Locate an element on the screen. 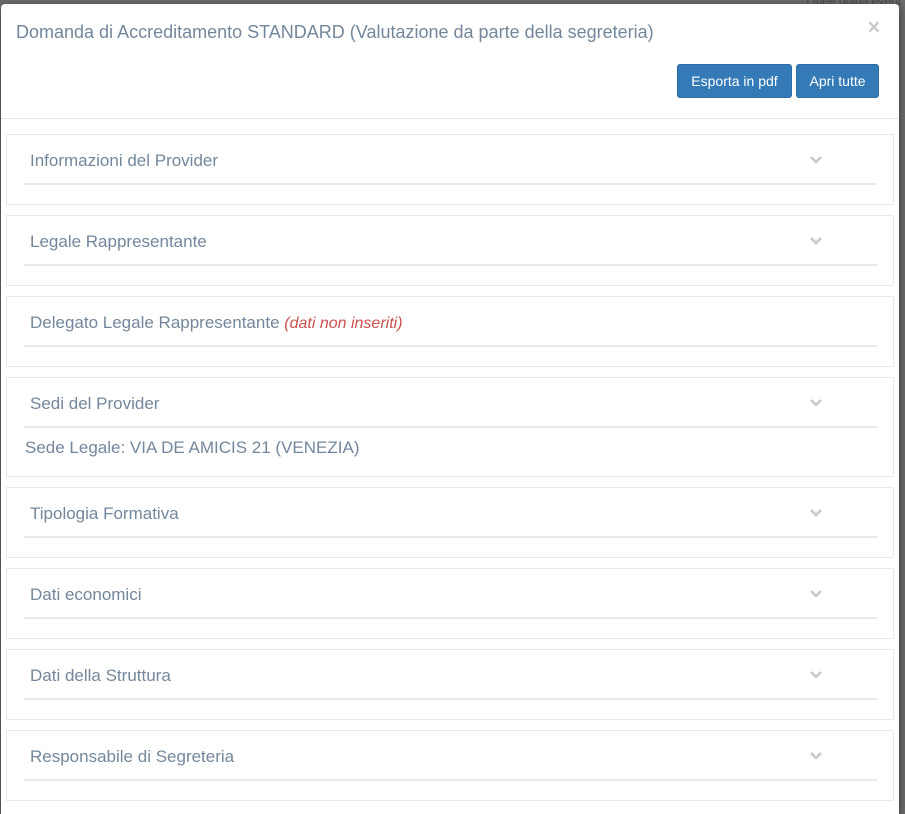 The image size is (905, 814). panel-legal-representative: Legale Rappresentante is located at coordinates (450, 250).